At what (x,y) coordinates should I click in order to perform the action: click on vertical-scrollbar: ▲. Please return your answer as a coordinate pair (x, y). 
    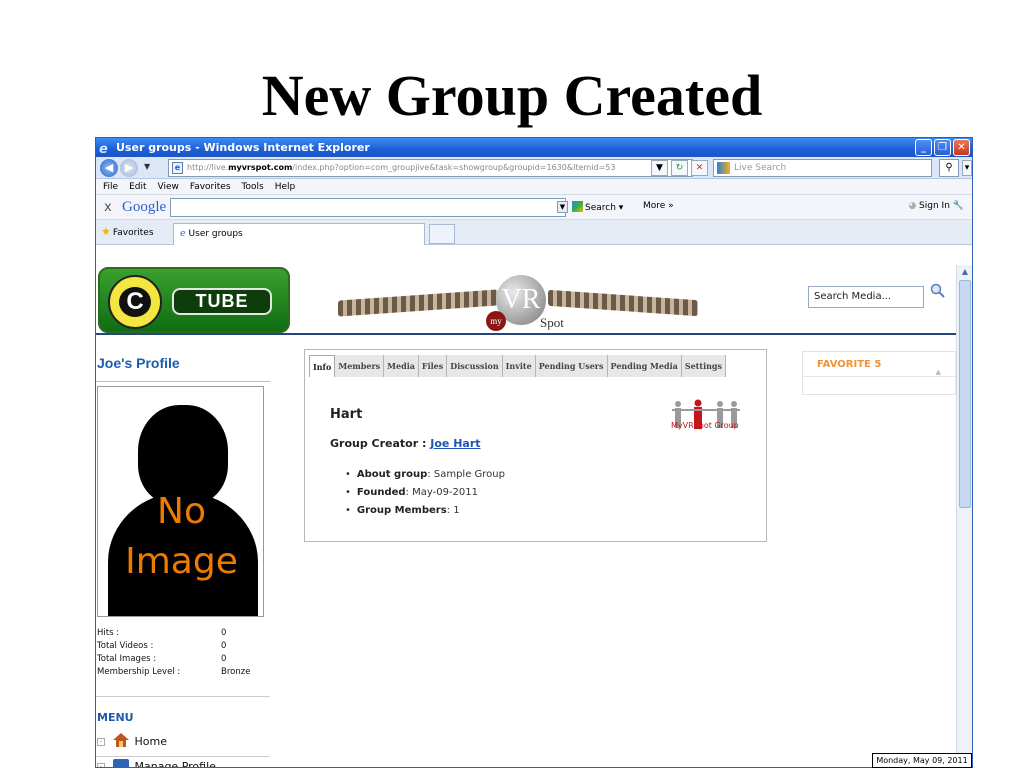
    Looking at the image, I should click on (964, 516).